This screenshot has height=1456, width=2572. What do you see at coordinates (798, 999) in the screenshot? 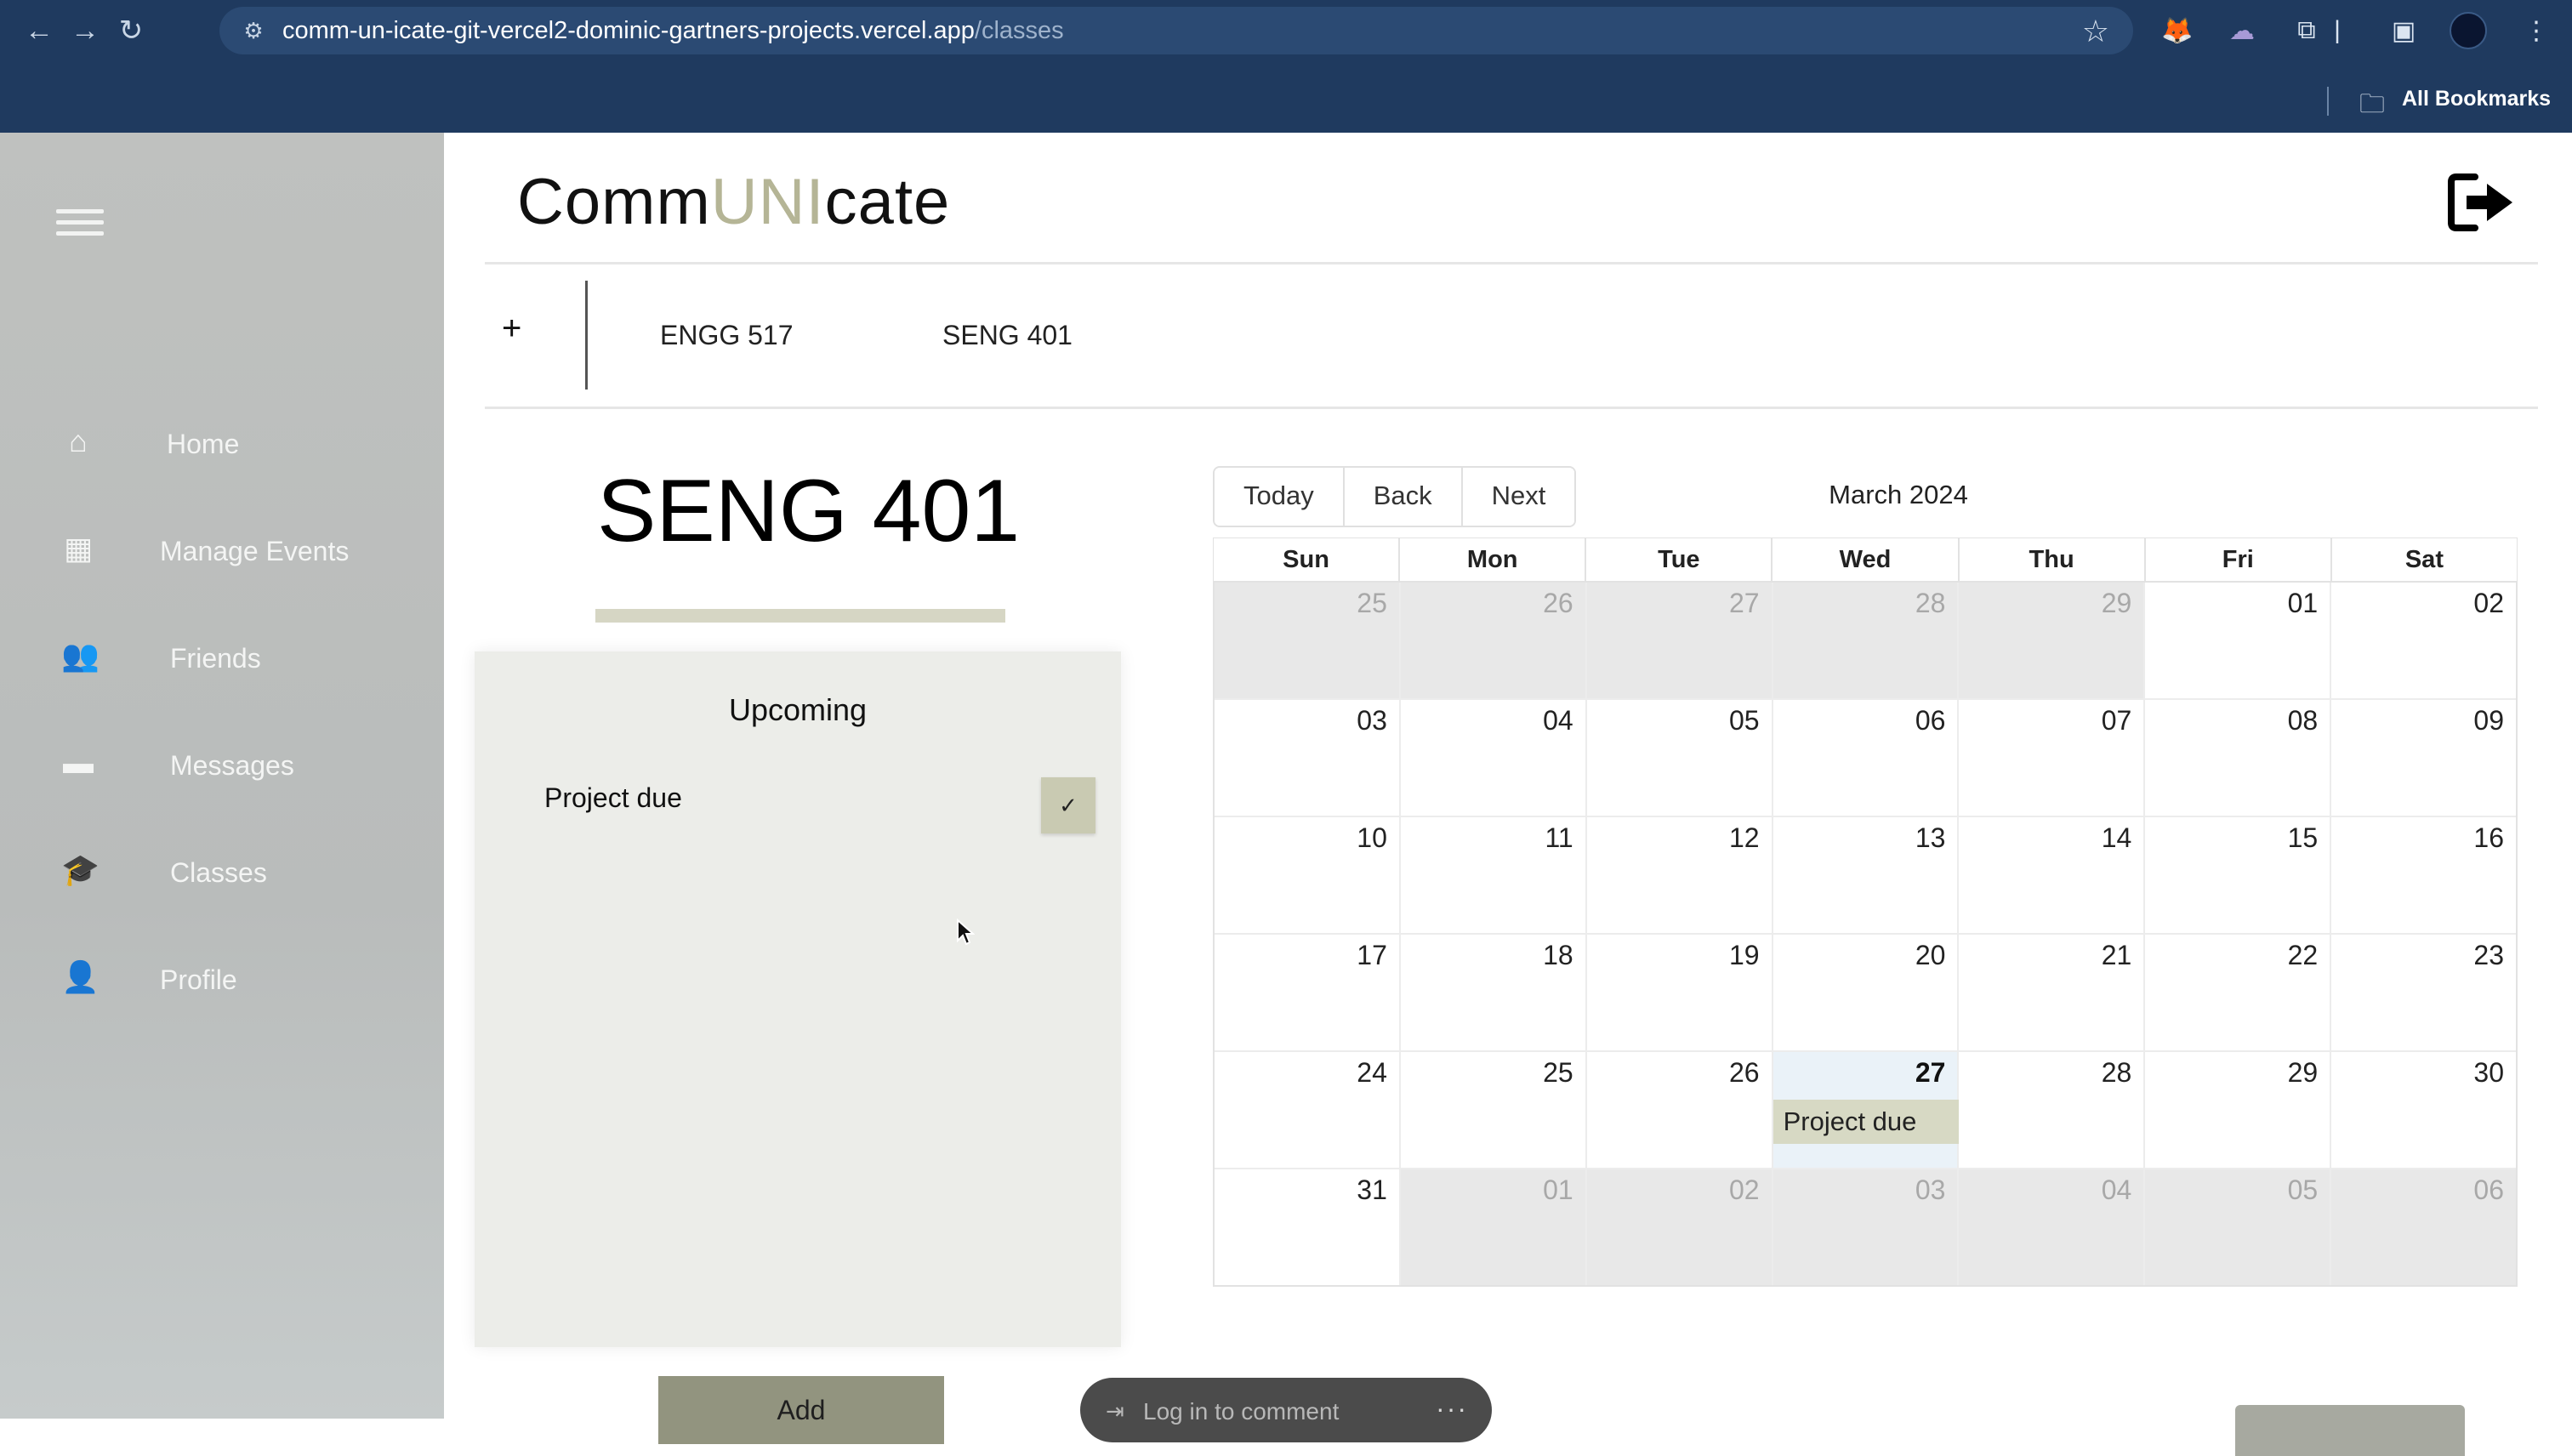
I see `upcoming-panel: Upcoming Project due ✓` at bounding box center [798, 999].